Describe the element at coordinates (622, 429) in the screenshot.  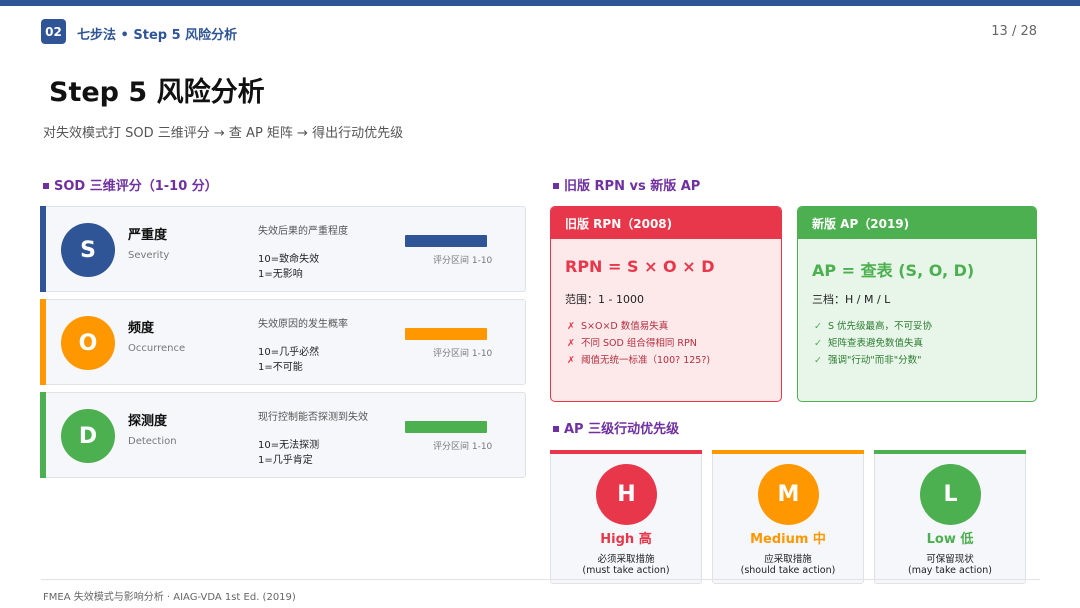
I see `ap-levels-heading-text: AP 三级行动优先级` at that location.